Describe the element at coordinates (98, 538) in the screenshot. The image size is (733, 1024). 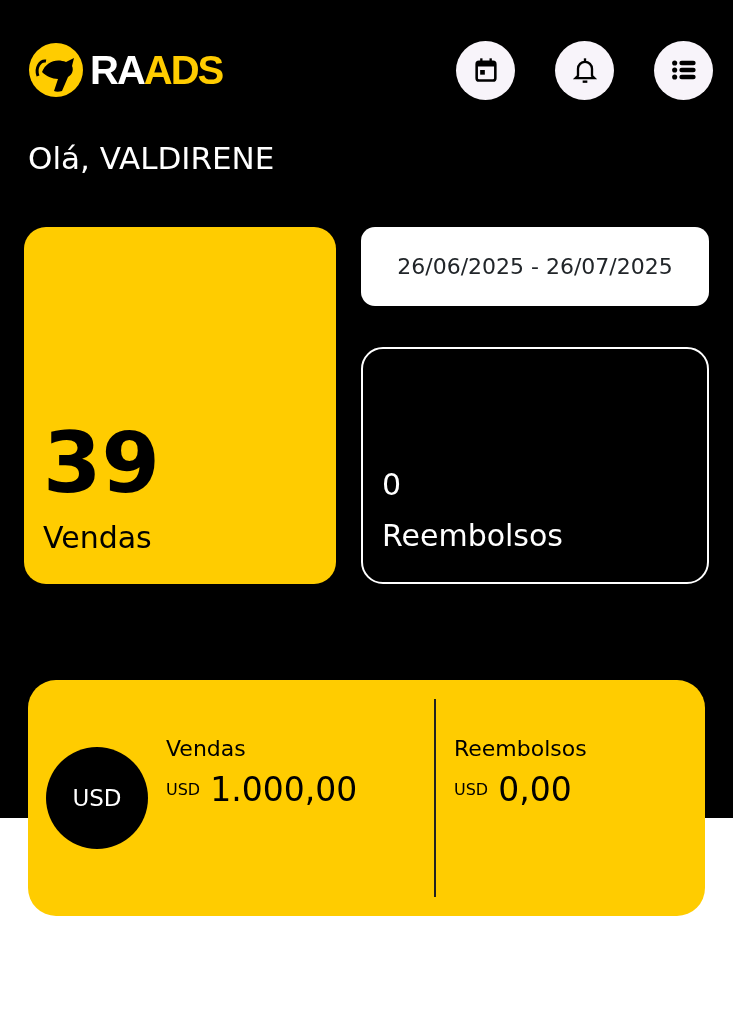
I see `sales-label: Vendas` at that location.